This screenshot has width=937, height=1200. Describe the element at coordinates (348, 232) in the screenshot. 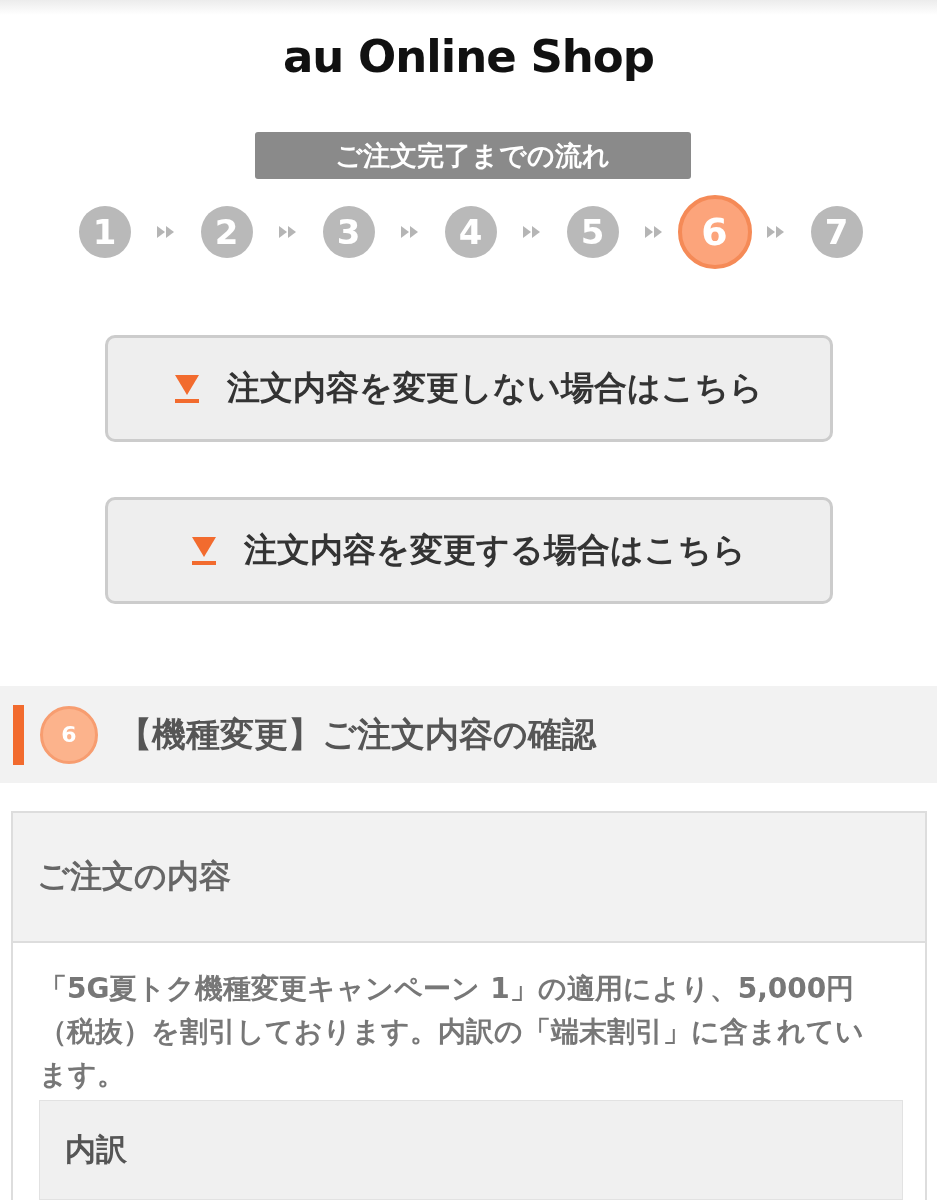

I see `step-indicator: 3` at that location.